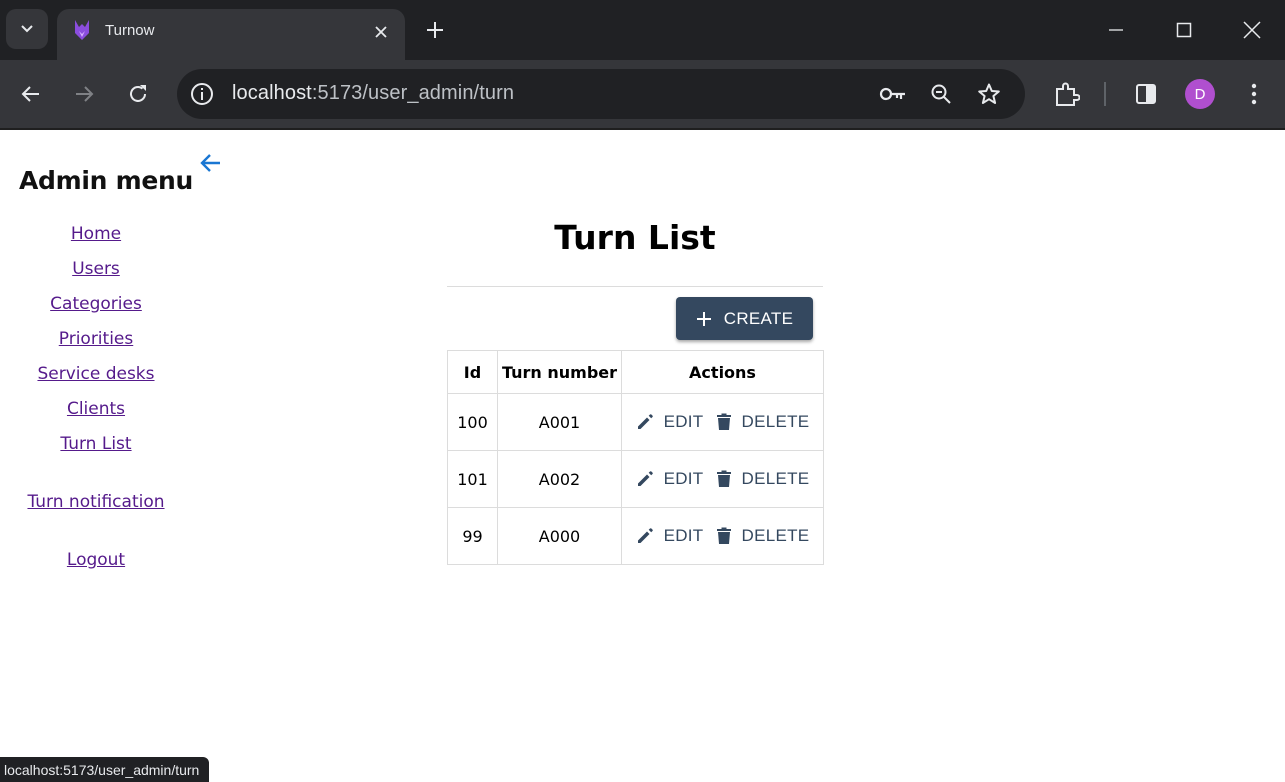 The image size is (1285, 782). Describe the element at coordinates (642, 30) in the screenshot. I see `browser-tabstrip: Turnow` at that location.